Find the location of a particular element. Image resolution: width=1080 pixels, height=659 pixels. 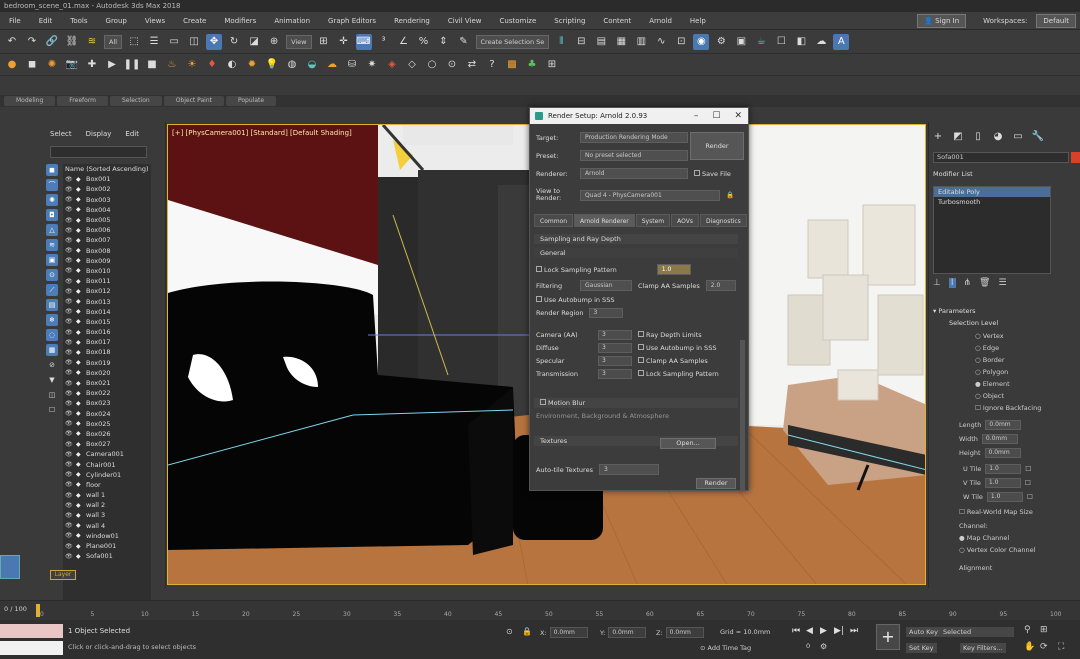

nav-zoom-all-icon: ⊞ is located at coordinates (1044, 630).